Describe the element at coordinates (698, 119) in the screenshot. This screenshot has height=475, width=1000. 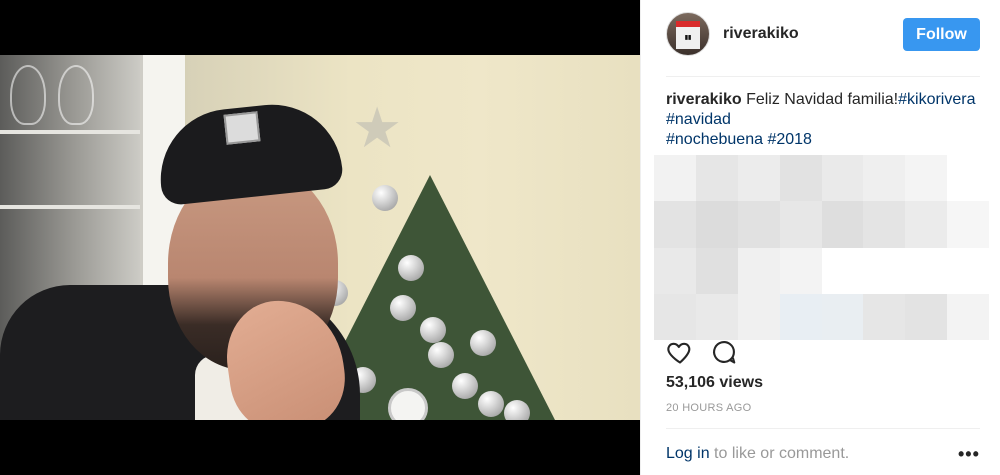
I see `hashtag-link: #navidad` at that location.